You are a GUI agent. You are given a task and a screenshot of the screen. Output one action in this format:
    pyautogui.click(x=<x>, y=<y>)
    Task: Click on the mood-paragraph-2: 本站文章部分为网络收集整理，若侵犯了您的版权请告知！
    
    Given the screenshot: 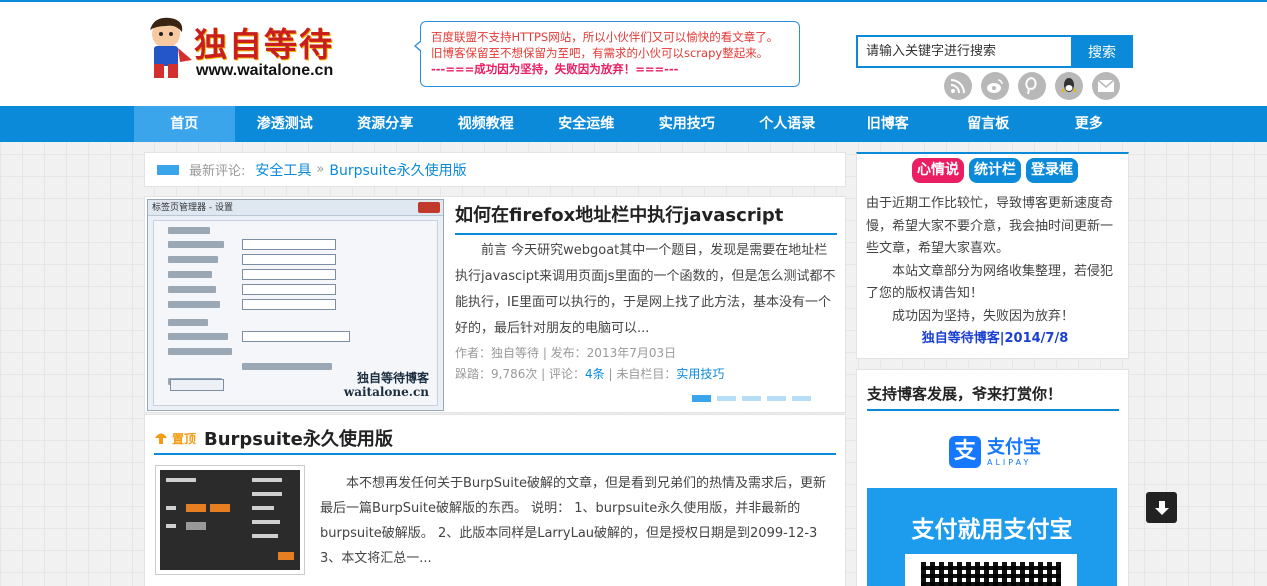 What is the action you would take?
    pyautogui.click(x=990, y=282)
    